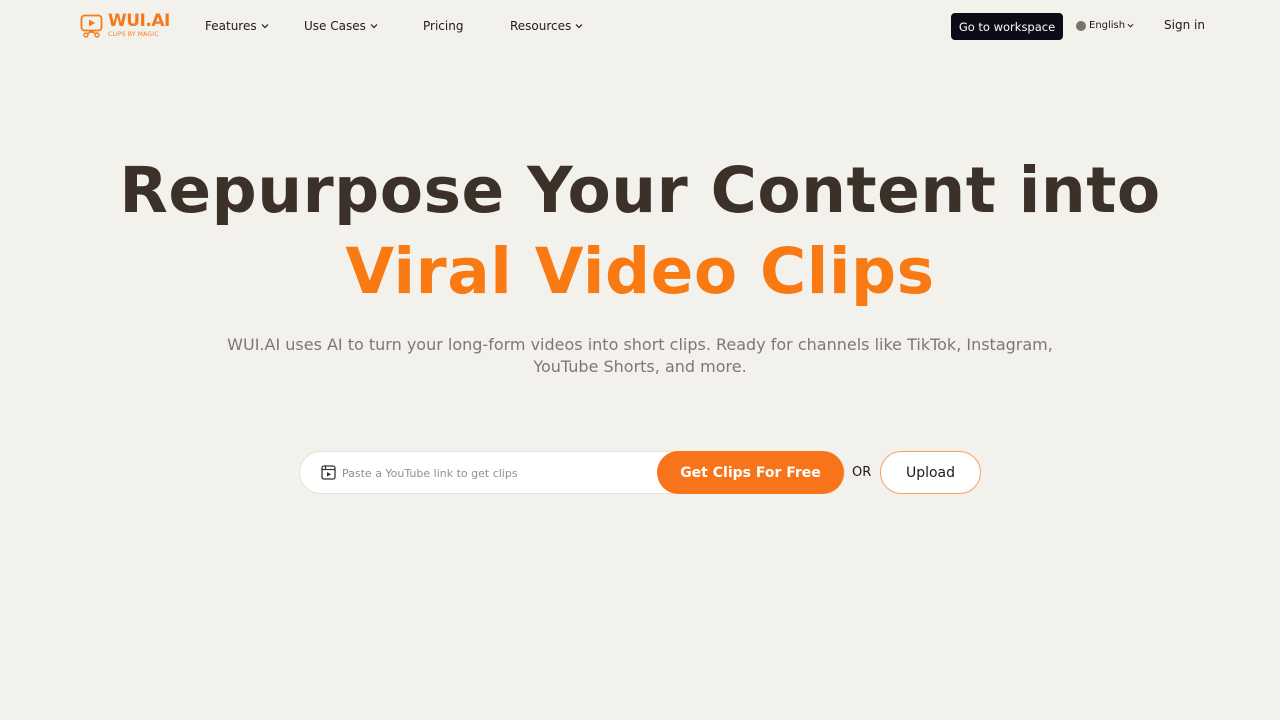 This screenshot has height=720, width=1280. Describe the element at coordinates (1107, 25) in the screenshot. I see `language-label: English` at that location.